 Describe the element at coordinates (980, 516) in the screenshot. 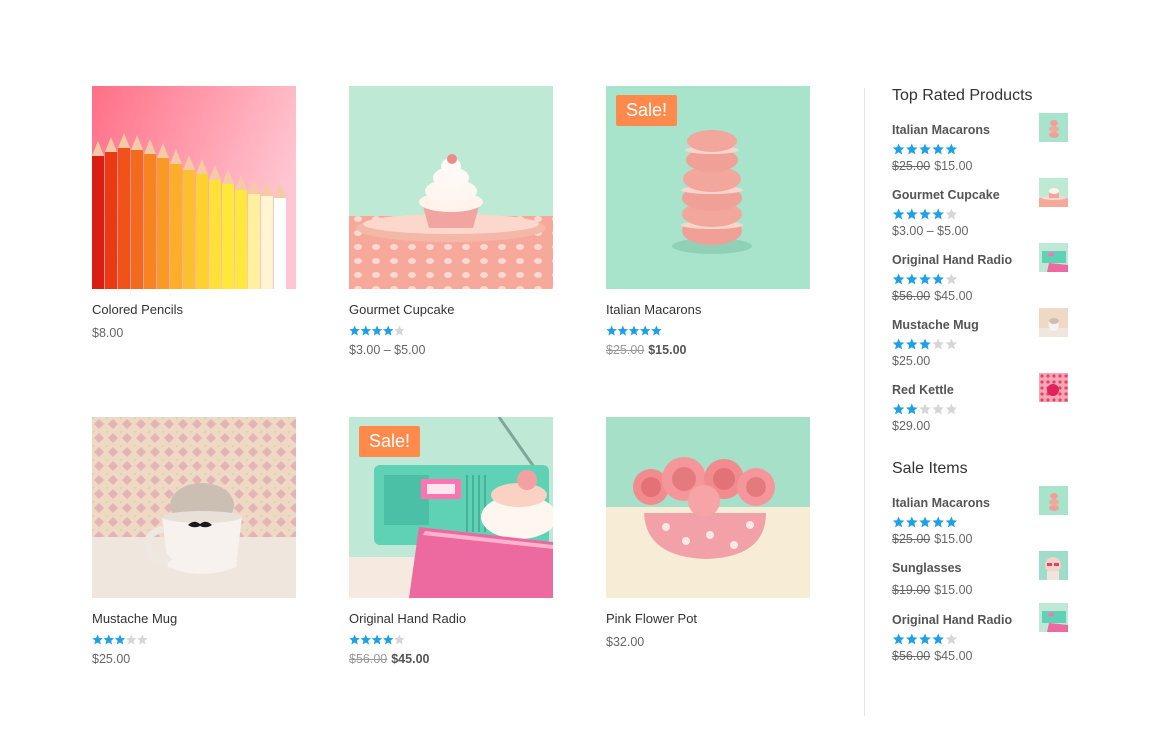

I see `sale-item: Italian Macarons $25.00 $15.00` at that location.